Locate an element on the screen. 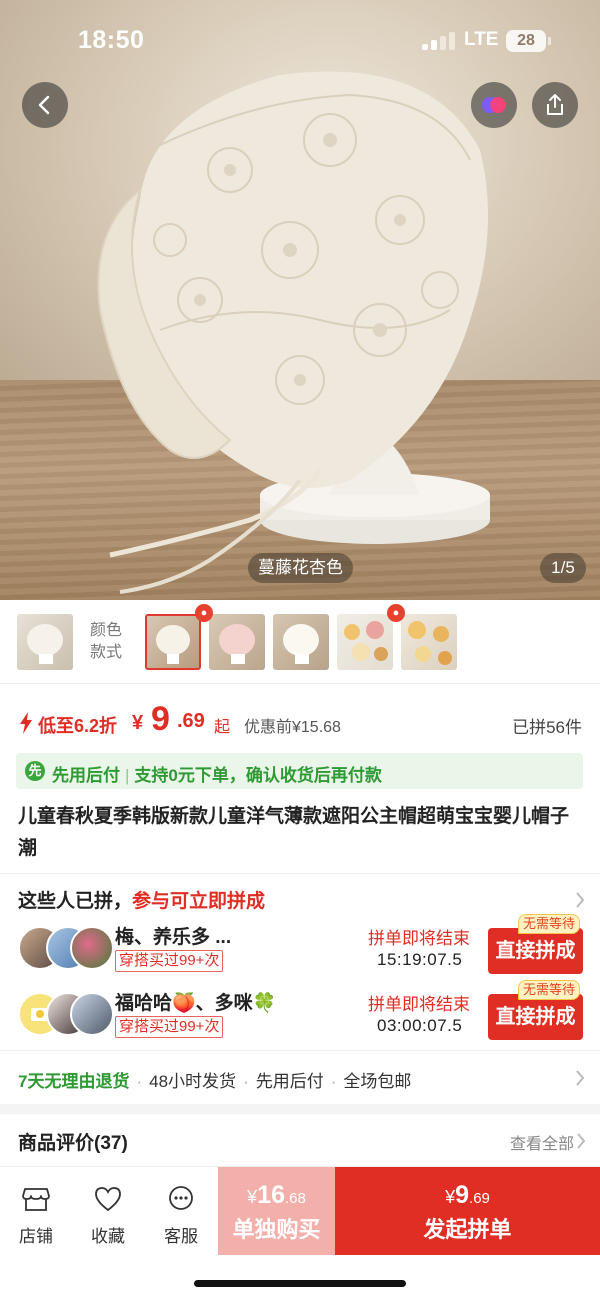 The height and width of the screenshot is (1300, 600). customer-service-tab: 客服 is located at coordinates (181, 1216).